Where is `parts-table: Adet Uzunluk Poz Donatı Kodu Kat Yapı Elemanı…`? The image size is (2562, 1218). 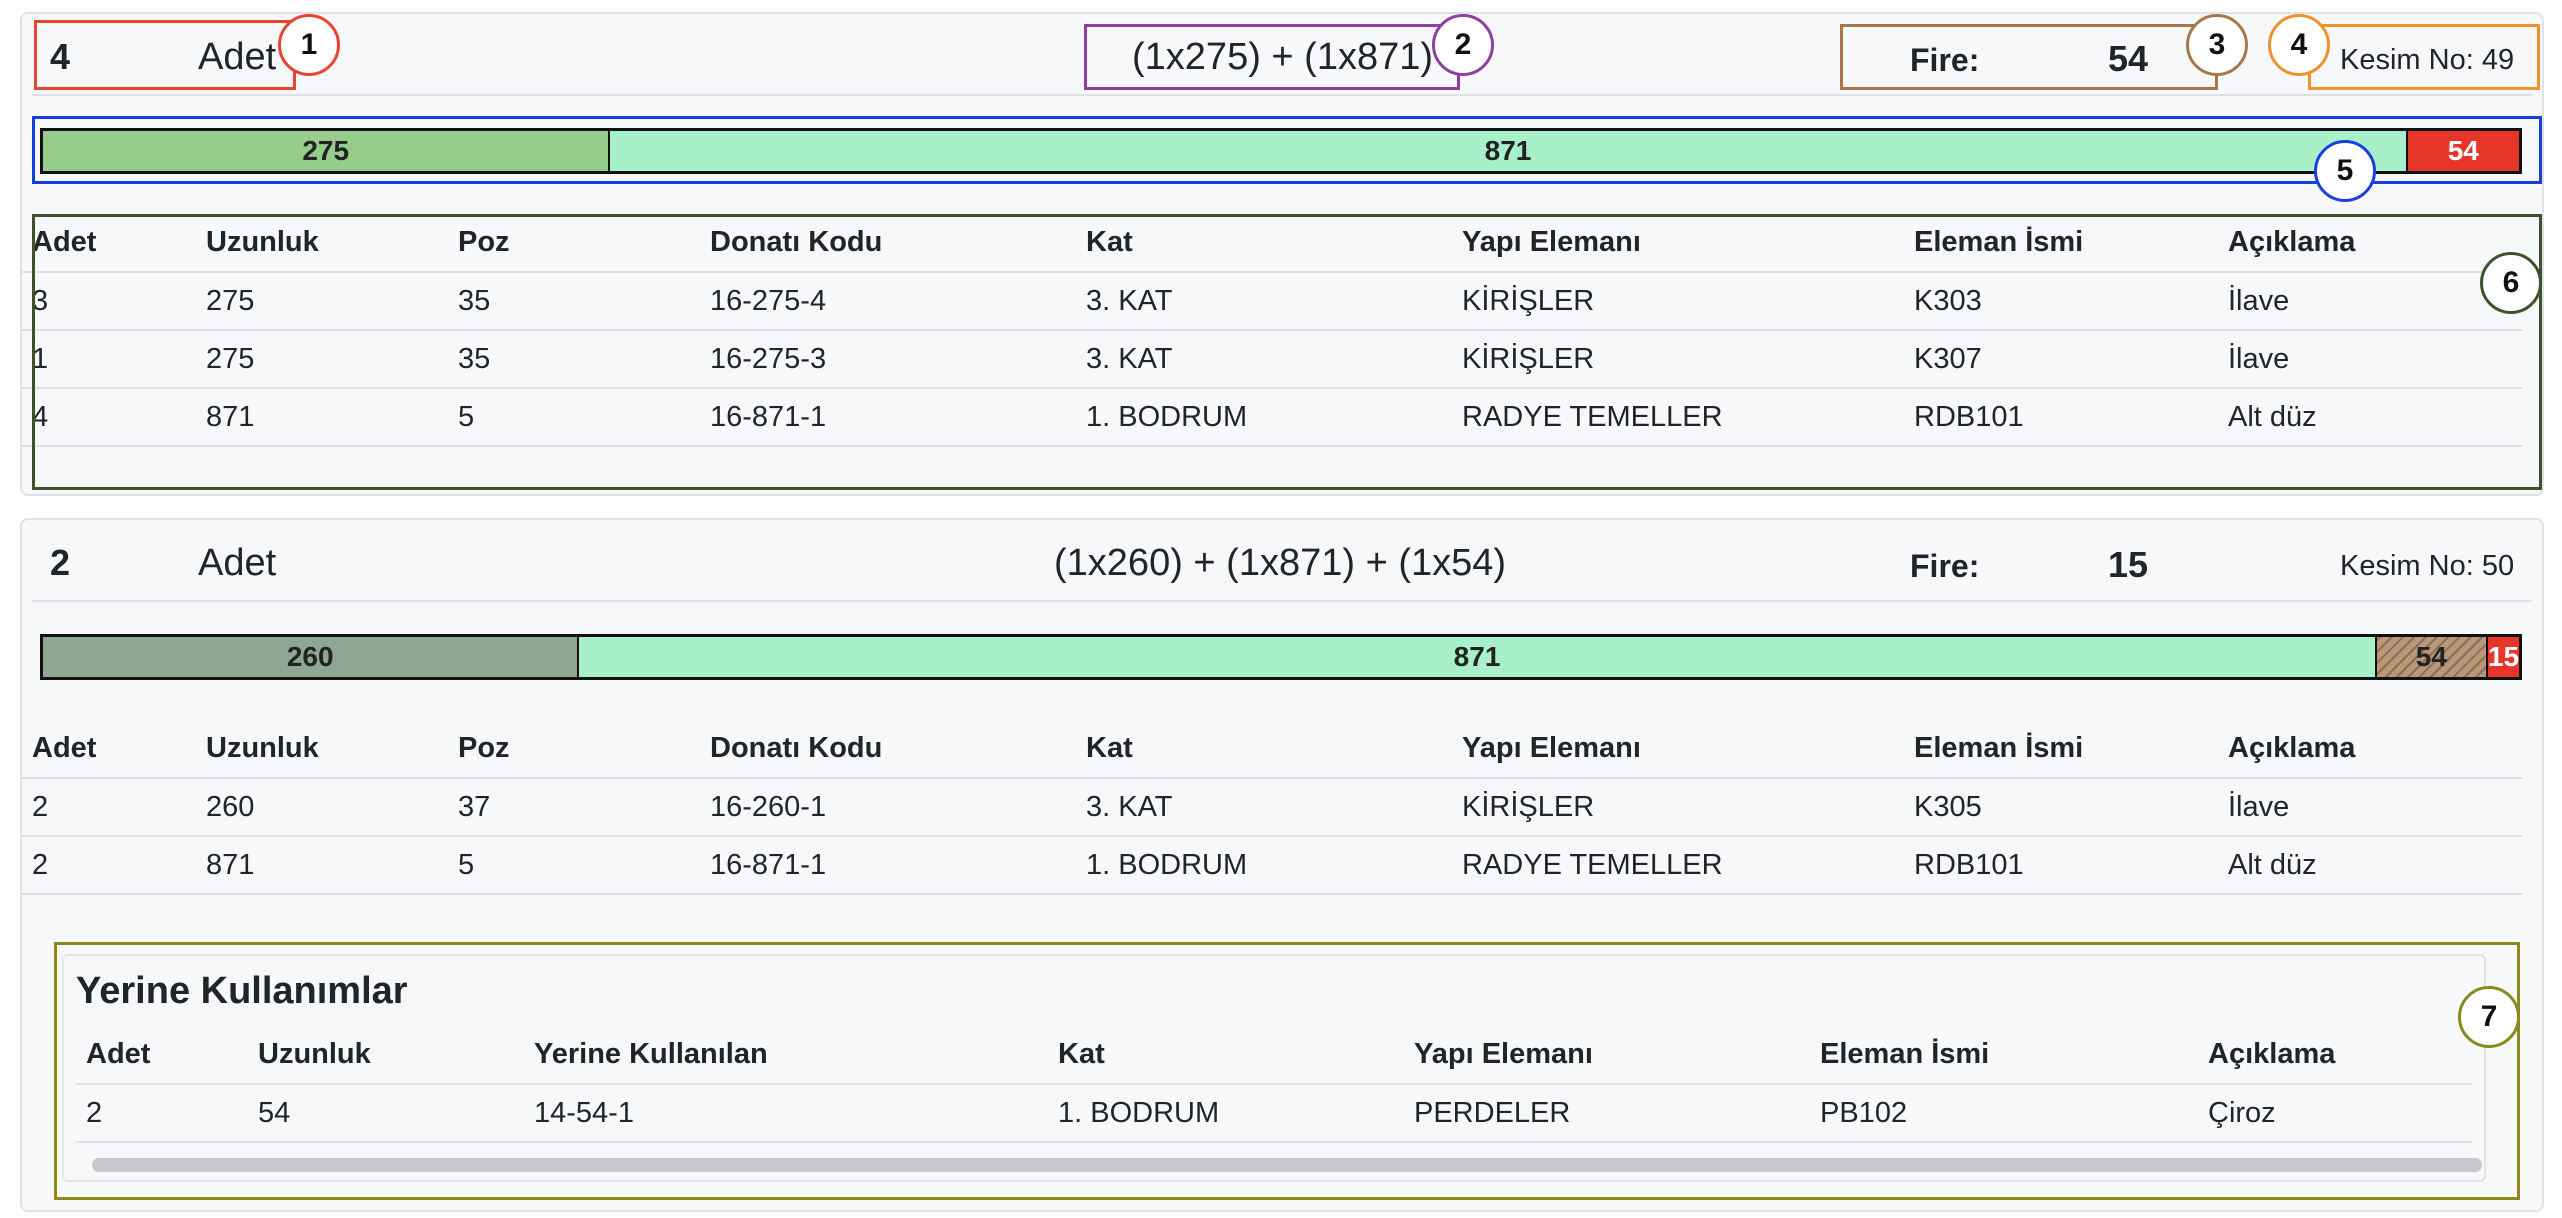 parts-table: Adet Uzunluk Poz Donatı Kodu Kat Yapı Elemanı… is located at coordinates (1272, 807).